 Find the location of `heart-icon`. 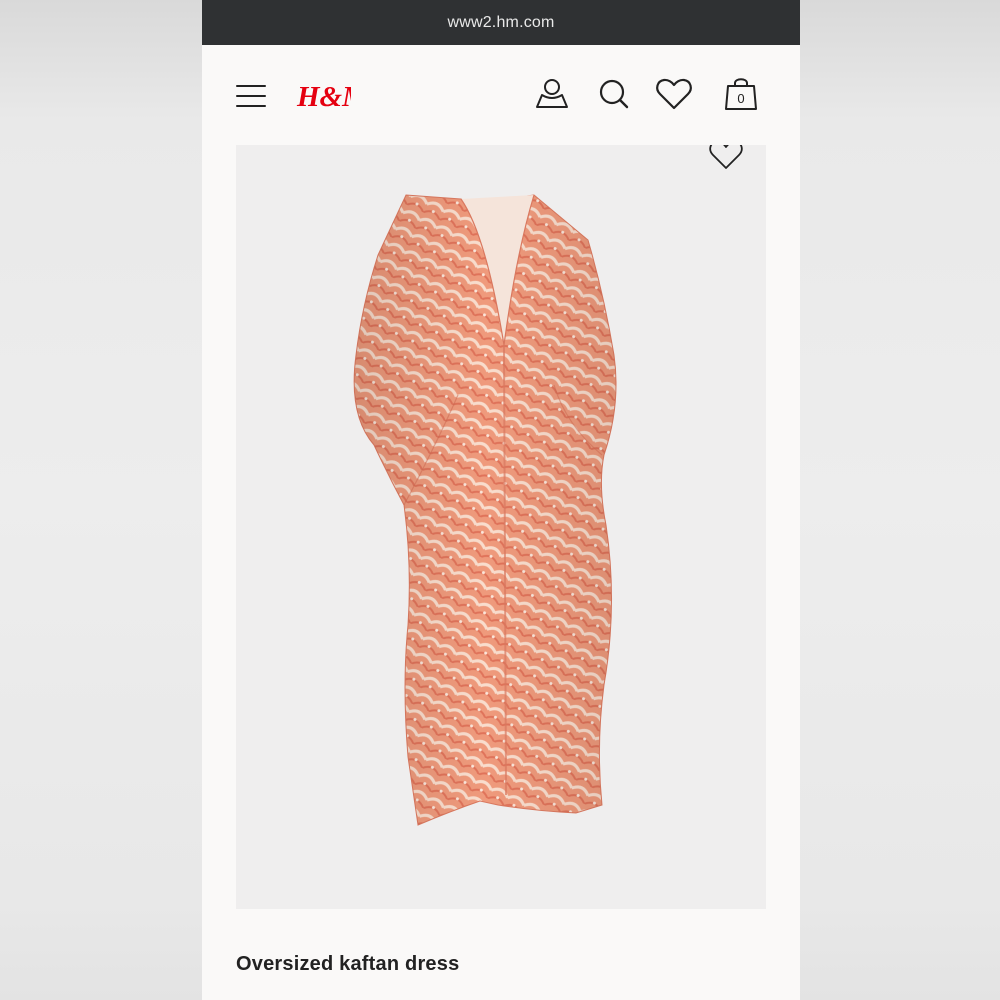

heart-icon is located at coordinates (726, 157).